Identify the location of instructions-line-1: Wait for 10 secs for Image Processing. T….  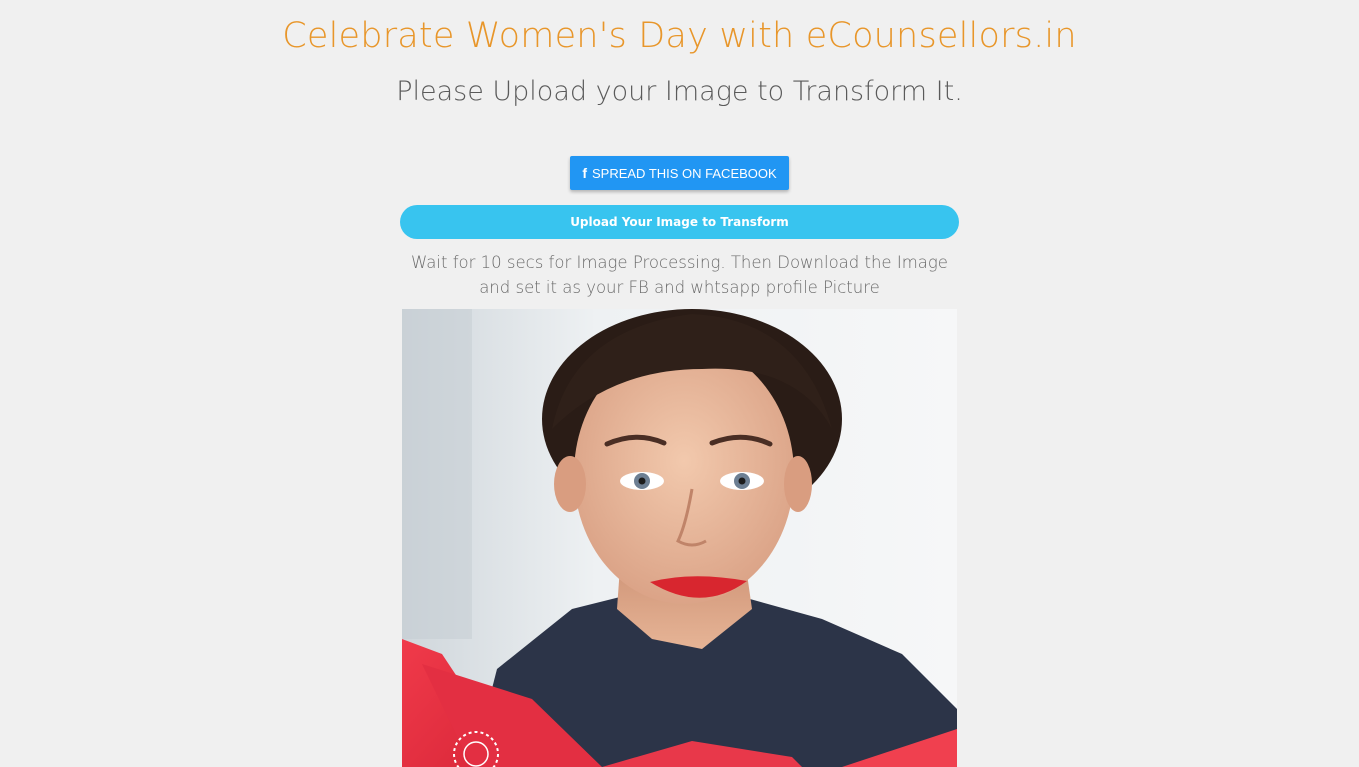
(679, 262).